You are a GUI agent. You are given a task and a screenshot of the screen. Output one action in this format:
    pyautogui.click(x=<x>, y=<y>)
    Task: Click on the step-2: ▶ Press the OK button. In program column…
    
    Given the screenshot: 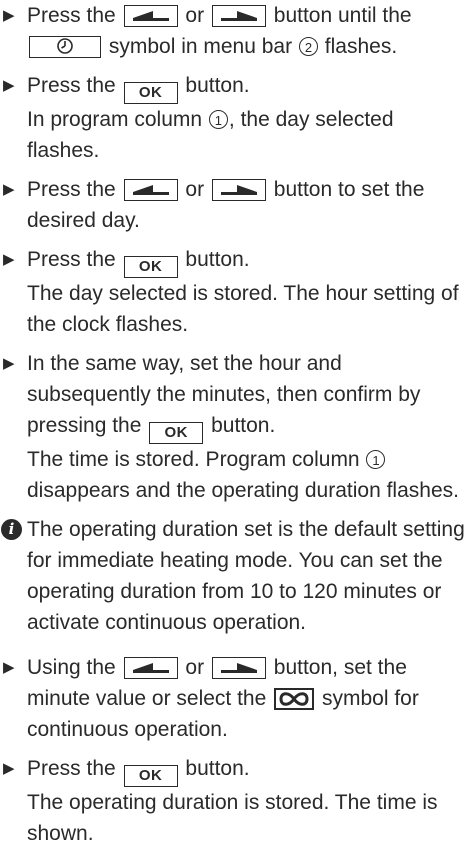 What is the action you would take?
    pyautogui.click(x=232, y=118)
    